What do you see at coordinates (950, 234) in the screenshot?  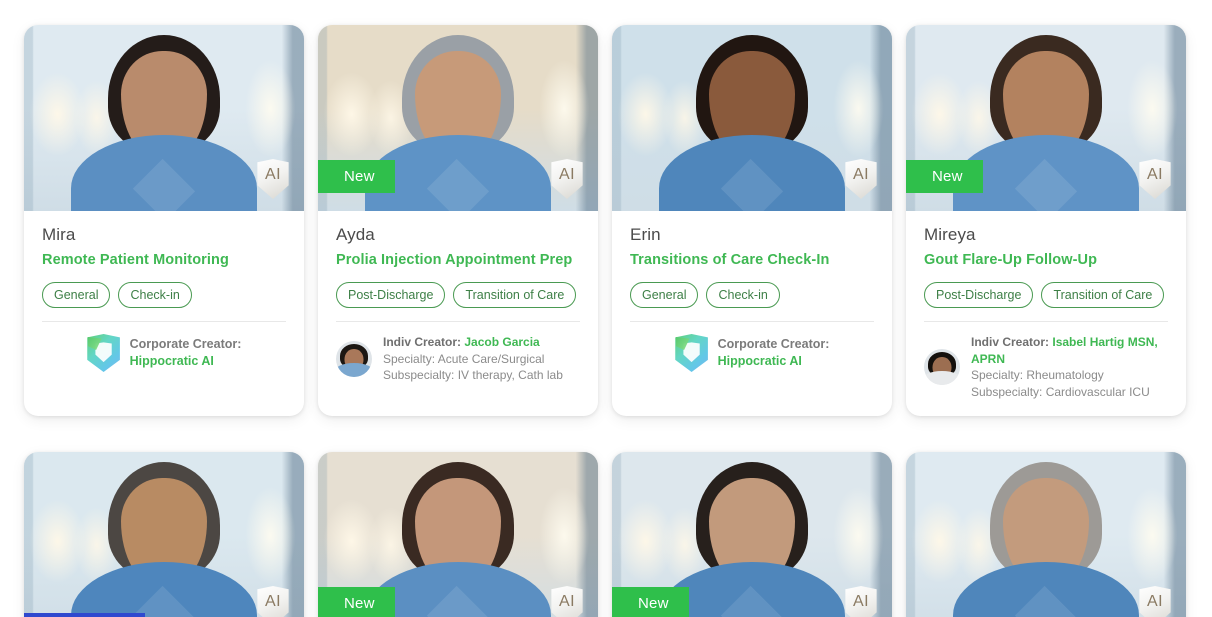 I see `agent-name: Mireya` at bounding box center [950, 234].